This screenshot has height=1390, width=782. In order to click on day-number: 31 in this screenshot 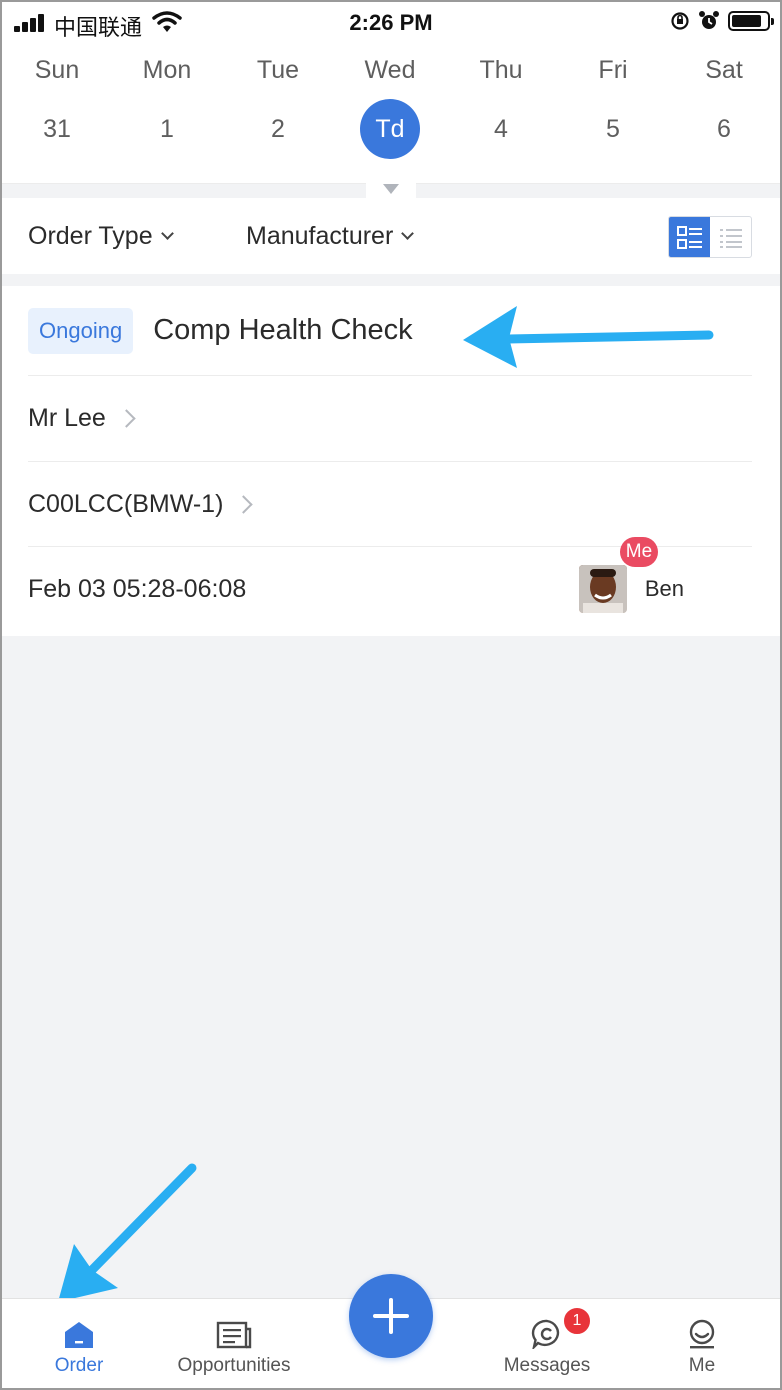, I will do `click(57, 128)`.